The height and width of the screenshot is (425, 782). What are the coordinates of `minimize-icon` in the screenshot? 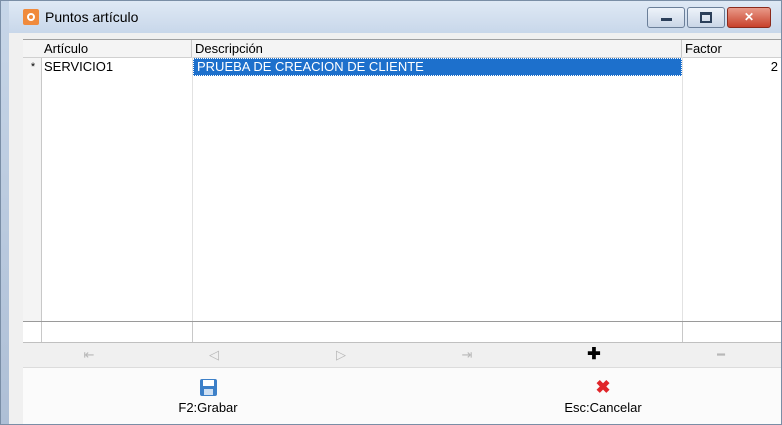 It's located at (666, 19).